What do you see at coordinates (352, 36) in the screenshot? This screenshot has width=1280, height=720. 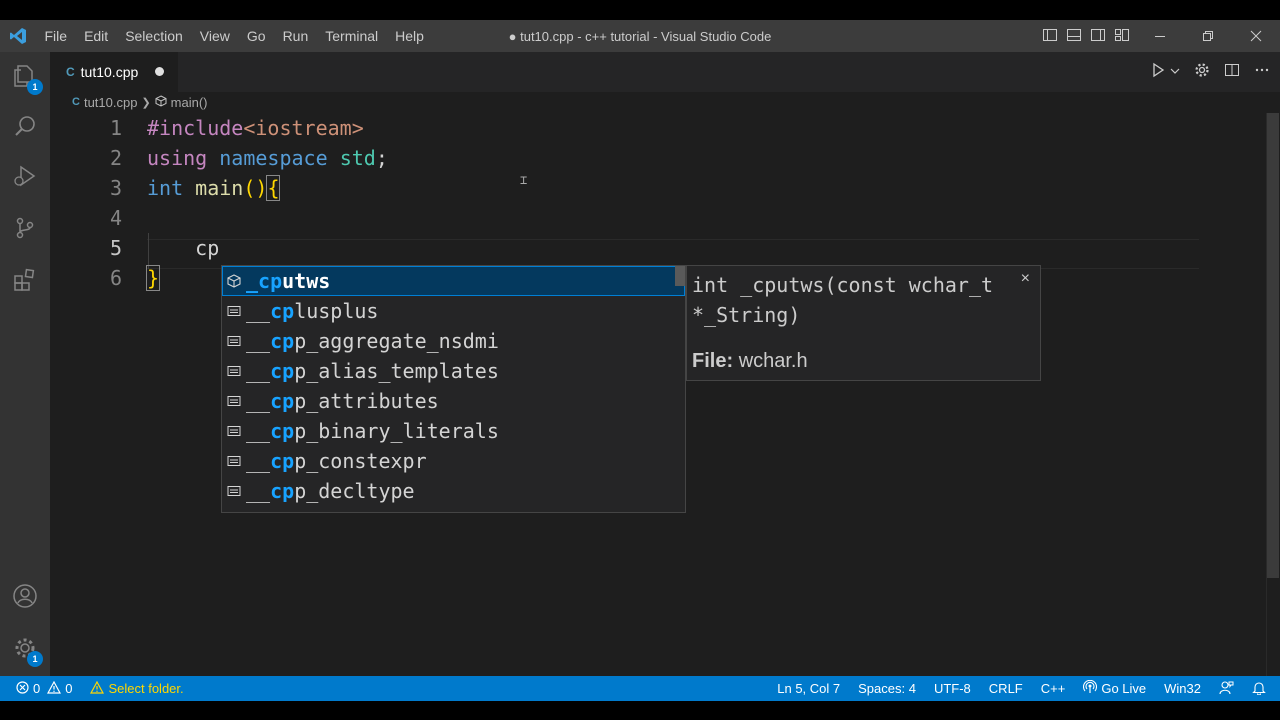 I see `menu-terminal: Terminal` at bounding box center [352, 36].